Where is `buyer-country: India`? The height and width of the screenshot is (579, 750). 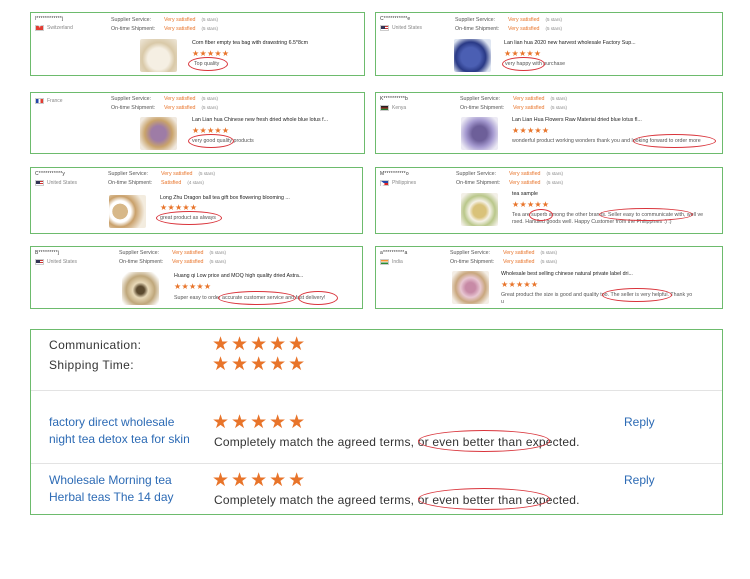
buyer-country: India is located at coordinates (391, 262).